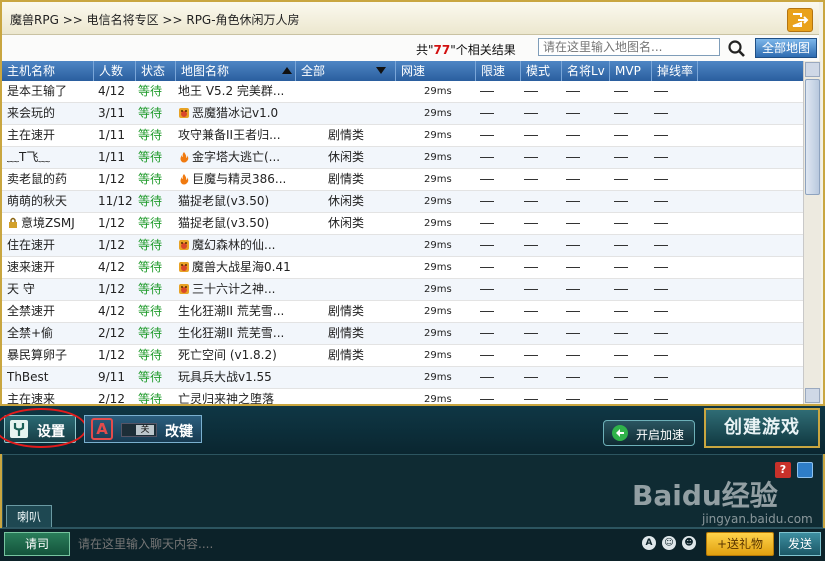 The height and width of the screenshot is (561, 825). Describe the element at coordinates (402, 246) in the screenshot. I see `table-row: 住在速开 1/12 等待 魔幻森林的仙... 29ms` at that location.